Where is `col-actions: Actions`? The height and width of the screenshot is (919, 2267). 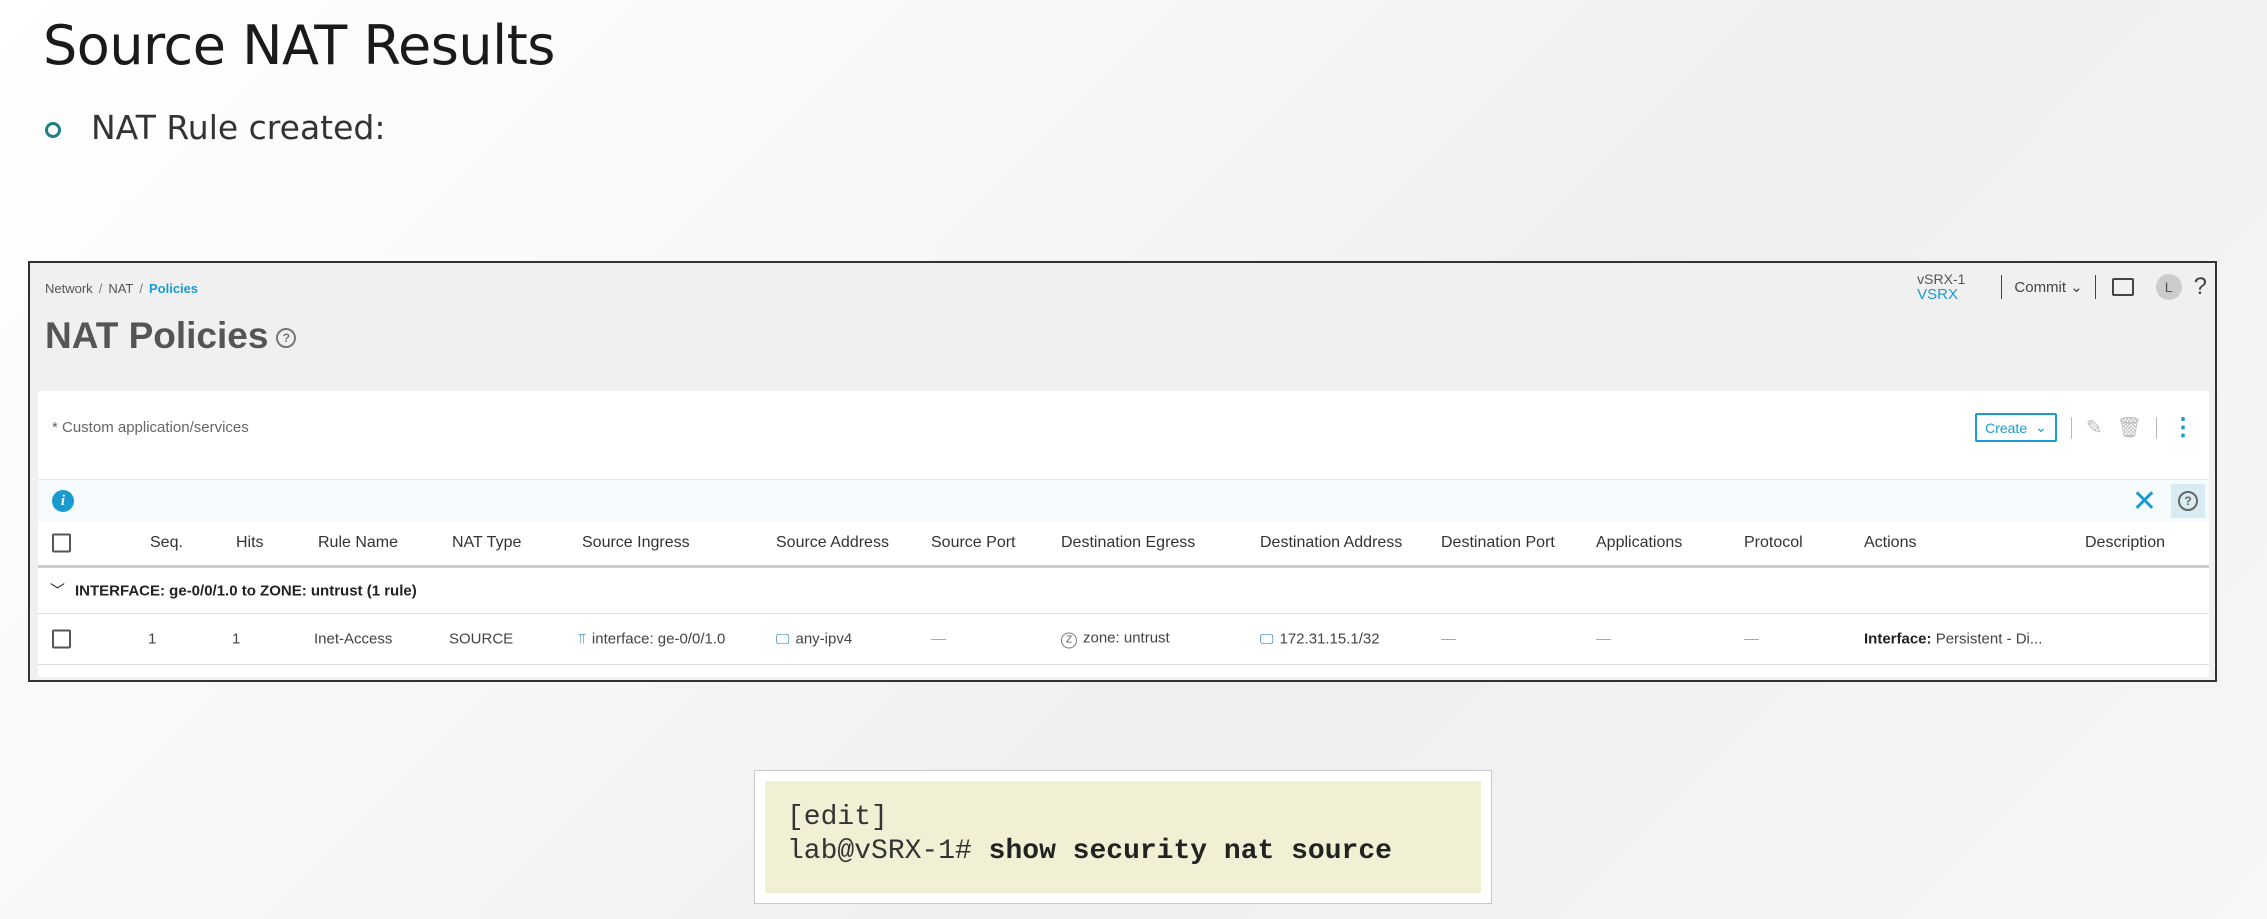 col-actions: Actions is located at coordinates (1890, 543).